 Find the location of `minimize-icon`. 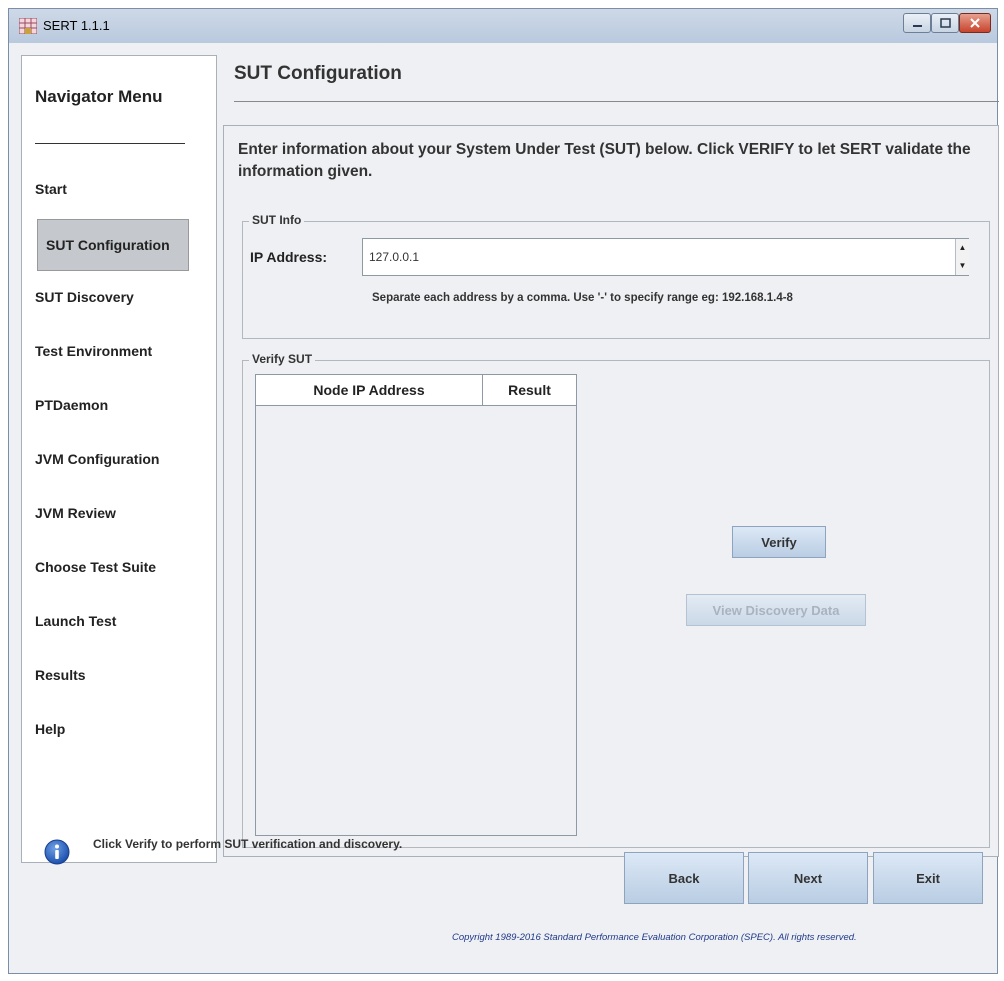

minimize-icon is located at coordinates (917, 26).